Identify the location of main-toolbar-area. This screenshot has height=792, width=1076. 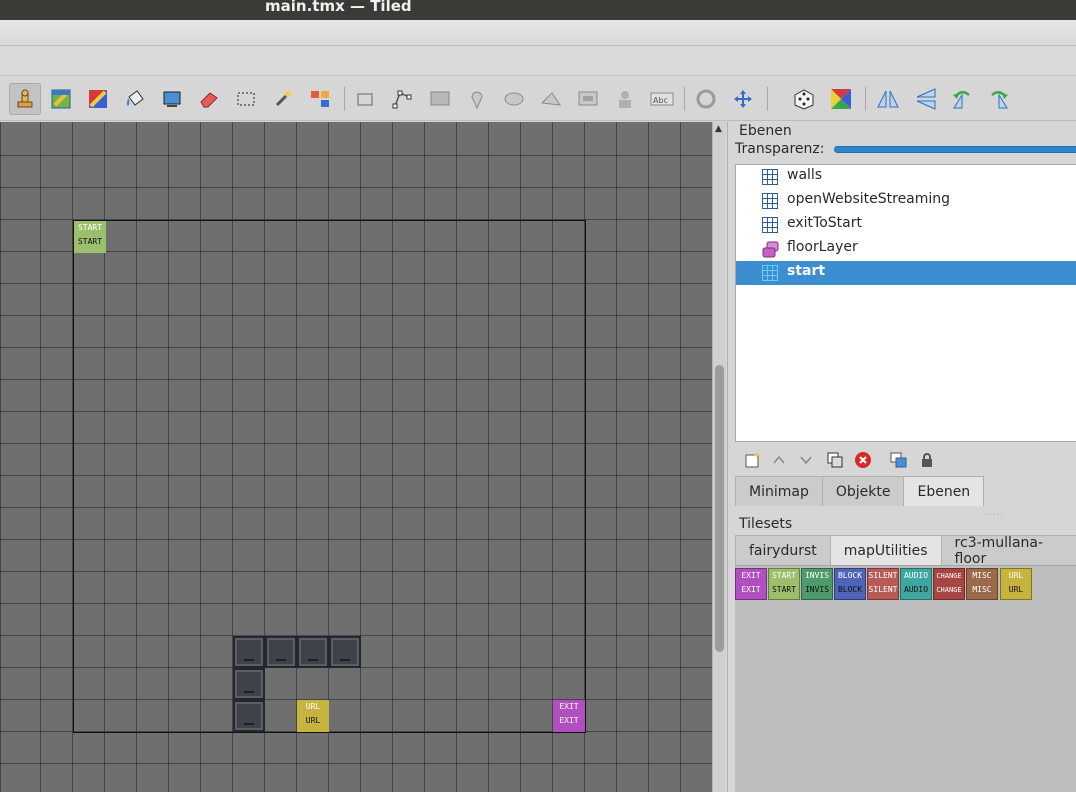
(538, 61).